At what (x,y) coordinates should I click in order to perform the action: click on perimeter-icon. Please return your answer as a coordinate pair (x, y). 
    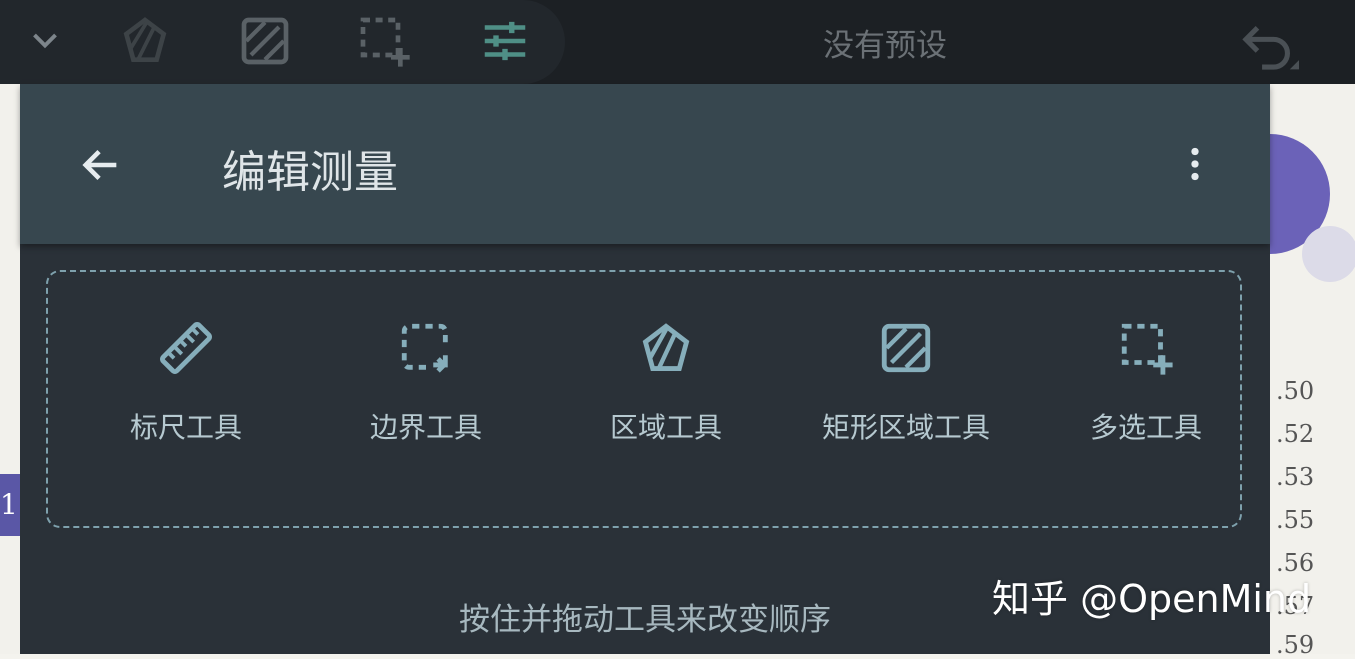
    Looking at the image, I should click on (426, 348).